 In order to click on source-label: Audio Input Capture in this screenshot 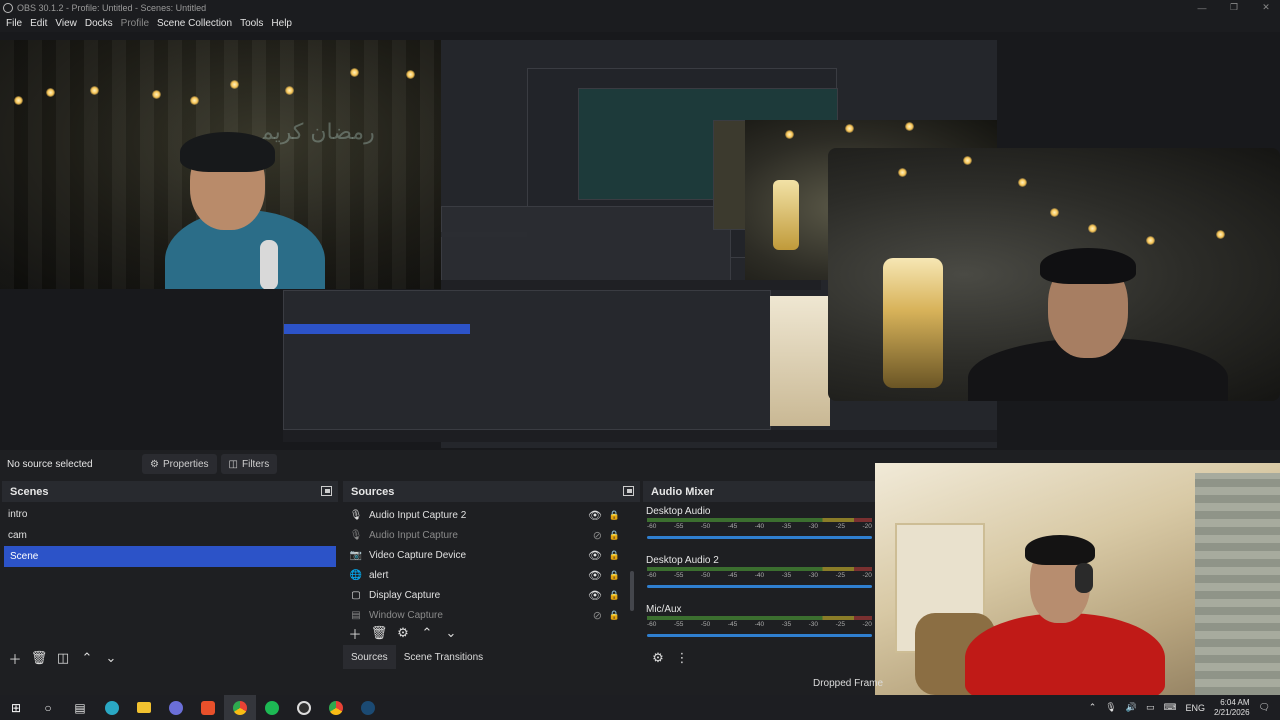, I will do `click(413, 535)`.